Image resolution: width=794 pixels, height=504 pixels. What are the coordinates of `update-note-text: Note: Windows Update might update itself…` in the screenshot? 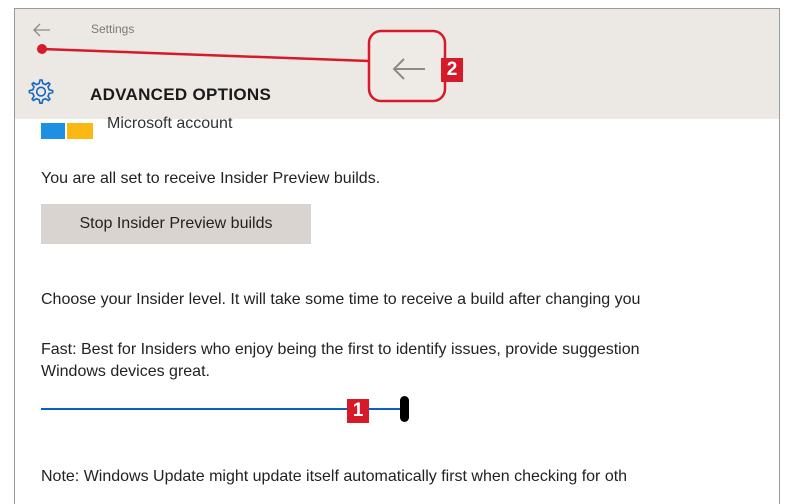 It's located at (334, 476).